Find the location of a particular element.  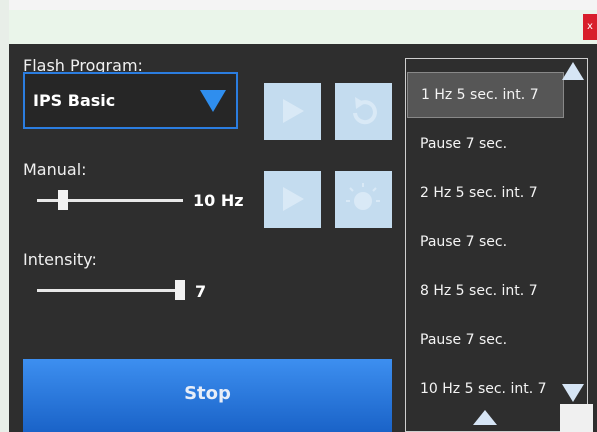

intensity-slider-thumb is located at coordinates (180, 290).